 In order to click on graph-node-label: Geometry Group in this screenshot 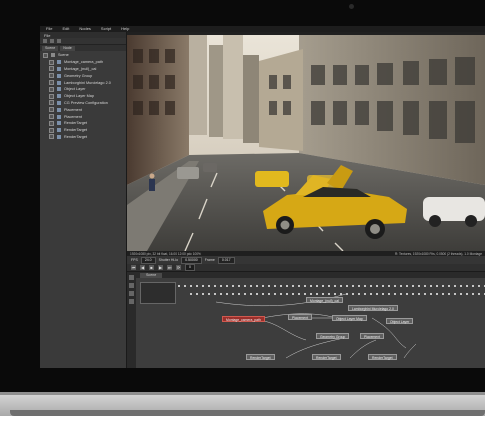, I will do `click(333, 337)`.